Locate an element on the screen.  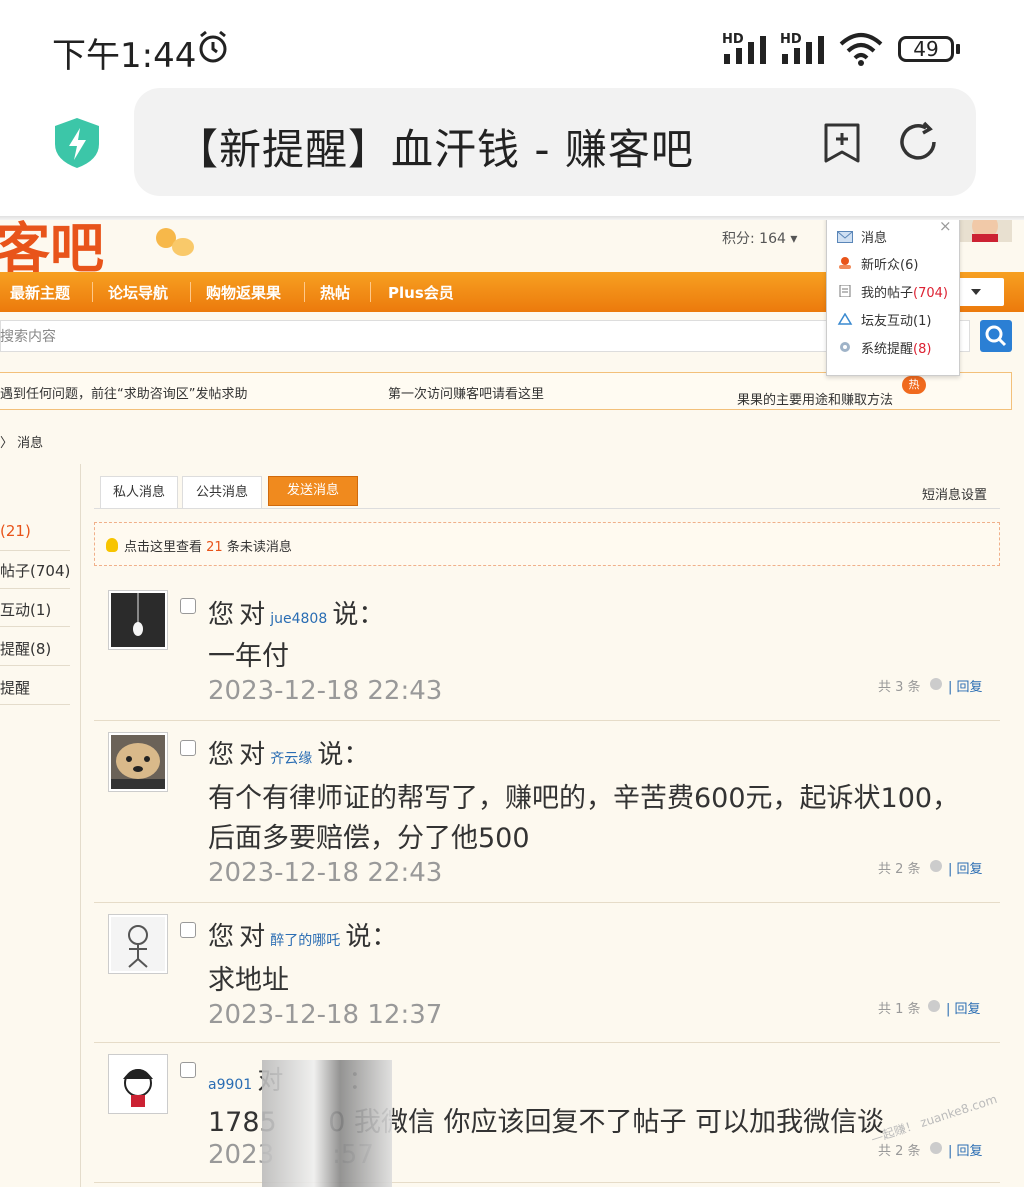
search-input is located at coordinates (485, 336).